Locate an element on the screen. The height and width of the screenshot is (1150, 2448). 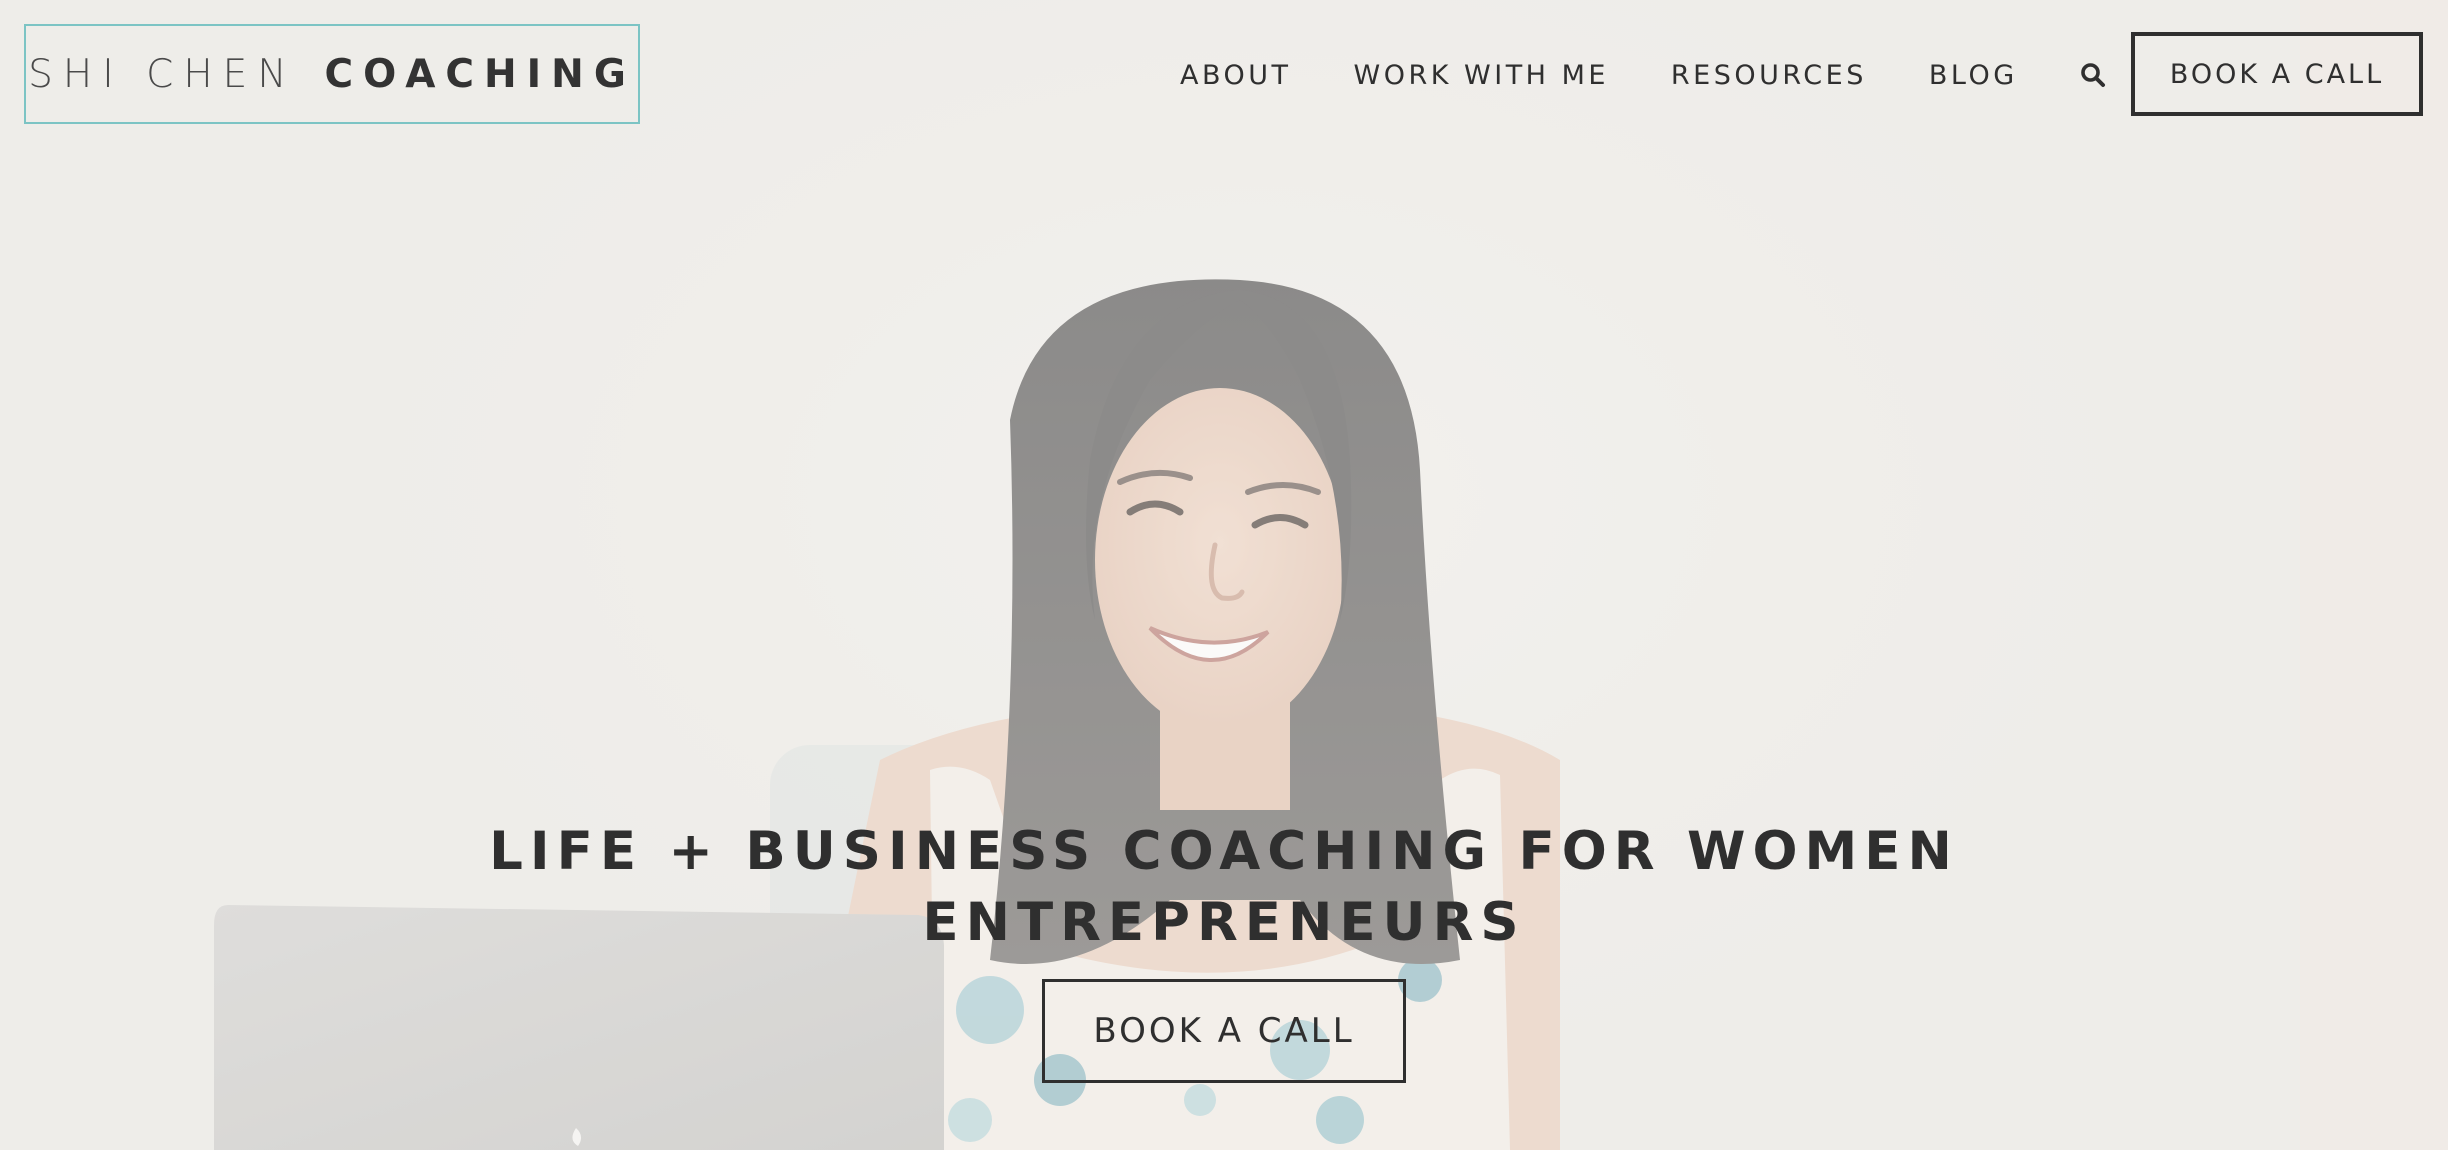
nav-item-work-with-me: WORK WITH ME is located at coordinates (1481, 75).